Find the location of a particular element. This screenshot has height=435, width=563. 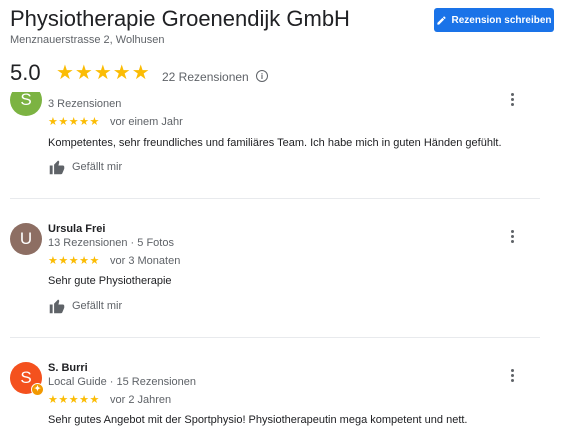

local-guide-badge-icon: ✦ is located at coordinates (37, 389).